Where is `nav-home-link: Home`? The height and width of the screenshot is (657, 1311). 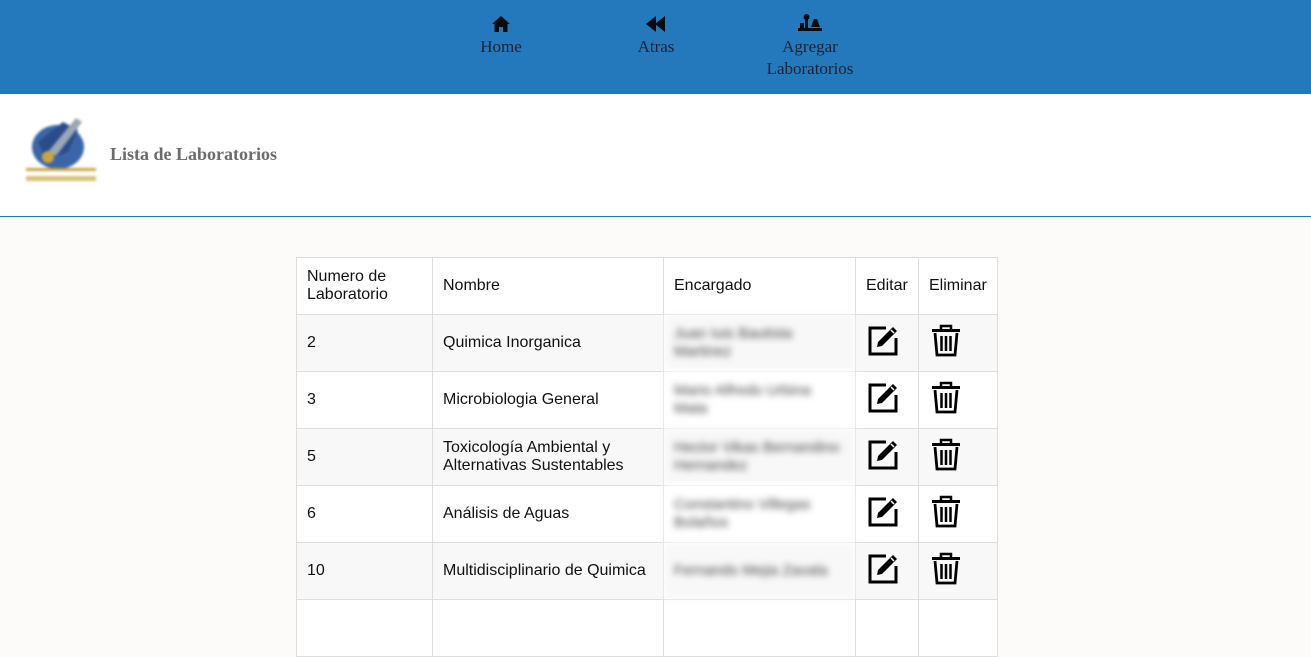
nav-home-link: Home is located at coordinates (501, 36).